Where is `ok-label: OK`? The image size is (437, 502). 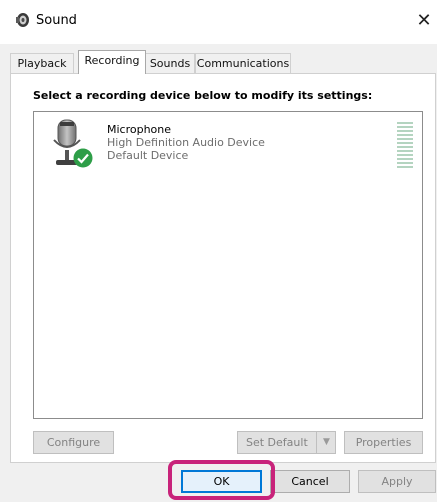 ok-label: OK is located at coordinates (221, 481).